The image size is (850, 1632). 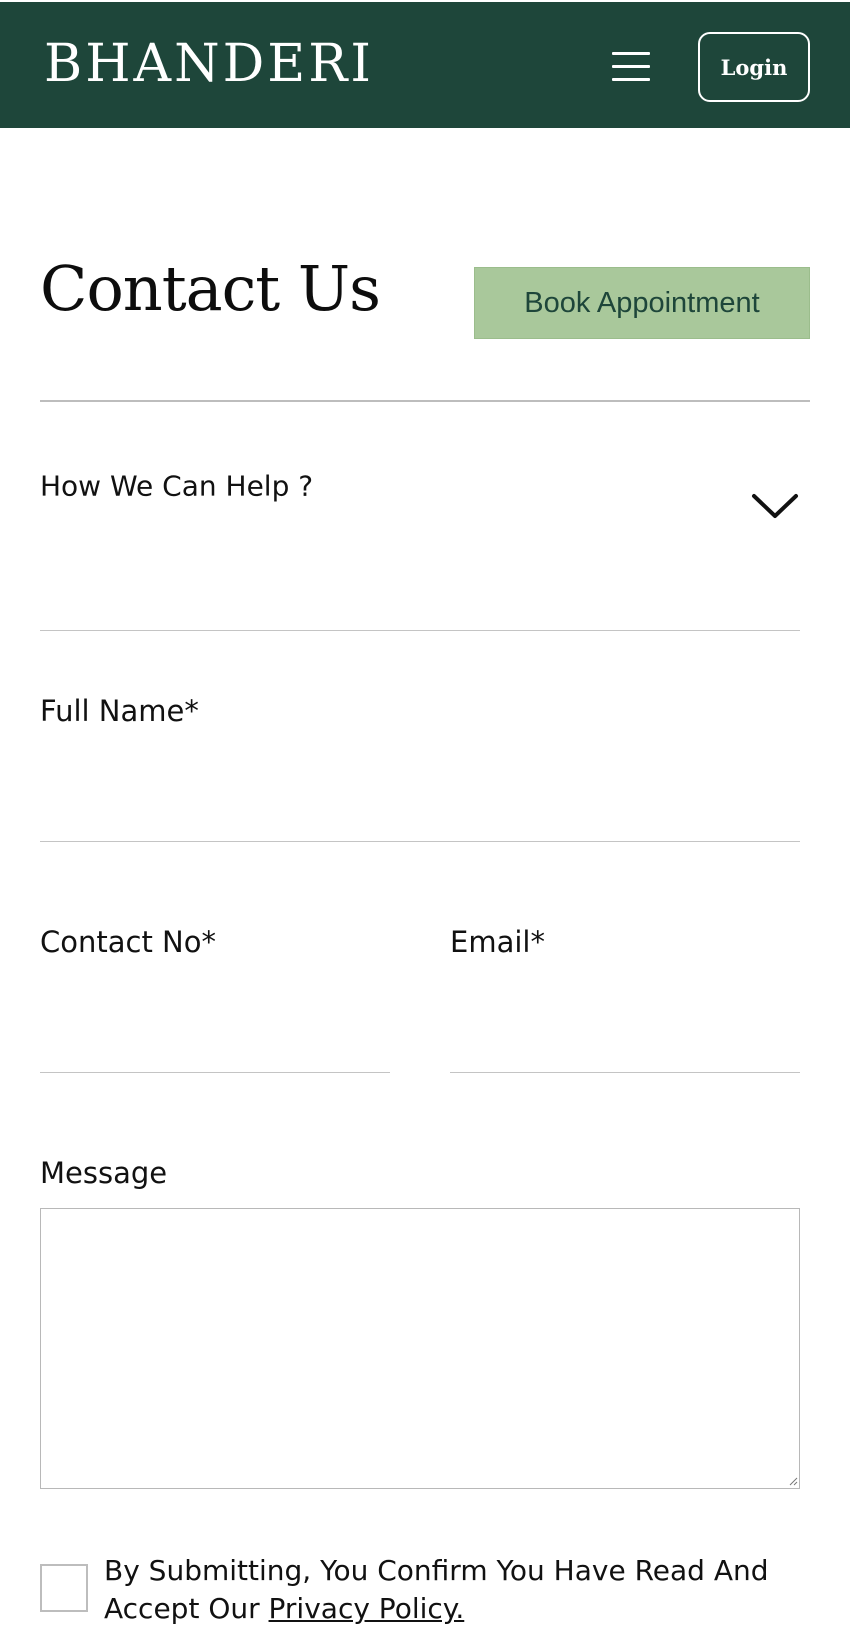 What do you see at coordinates (210, 288) in the screenshot?
I see `page-title: Contact Us` at bounding box center [210, 288].